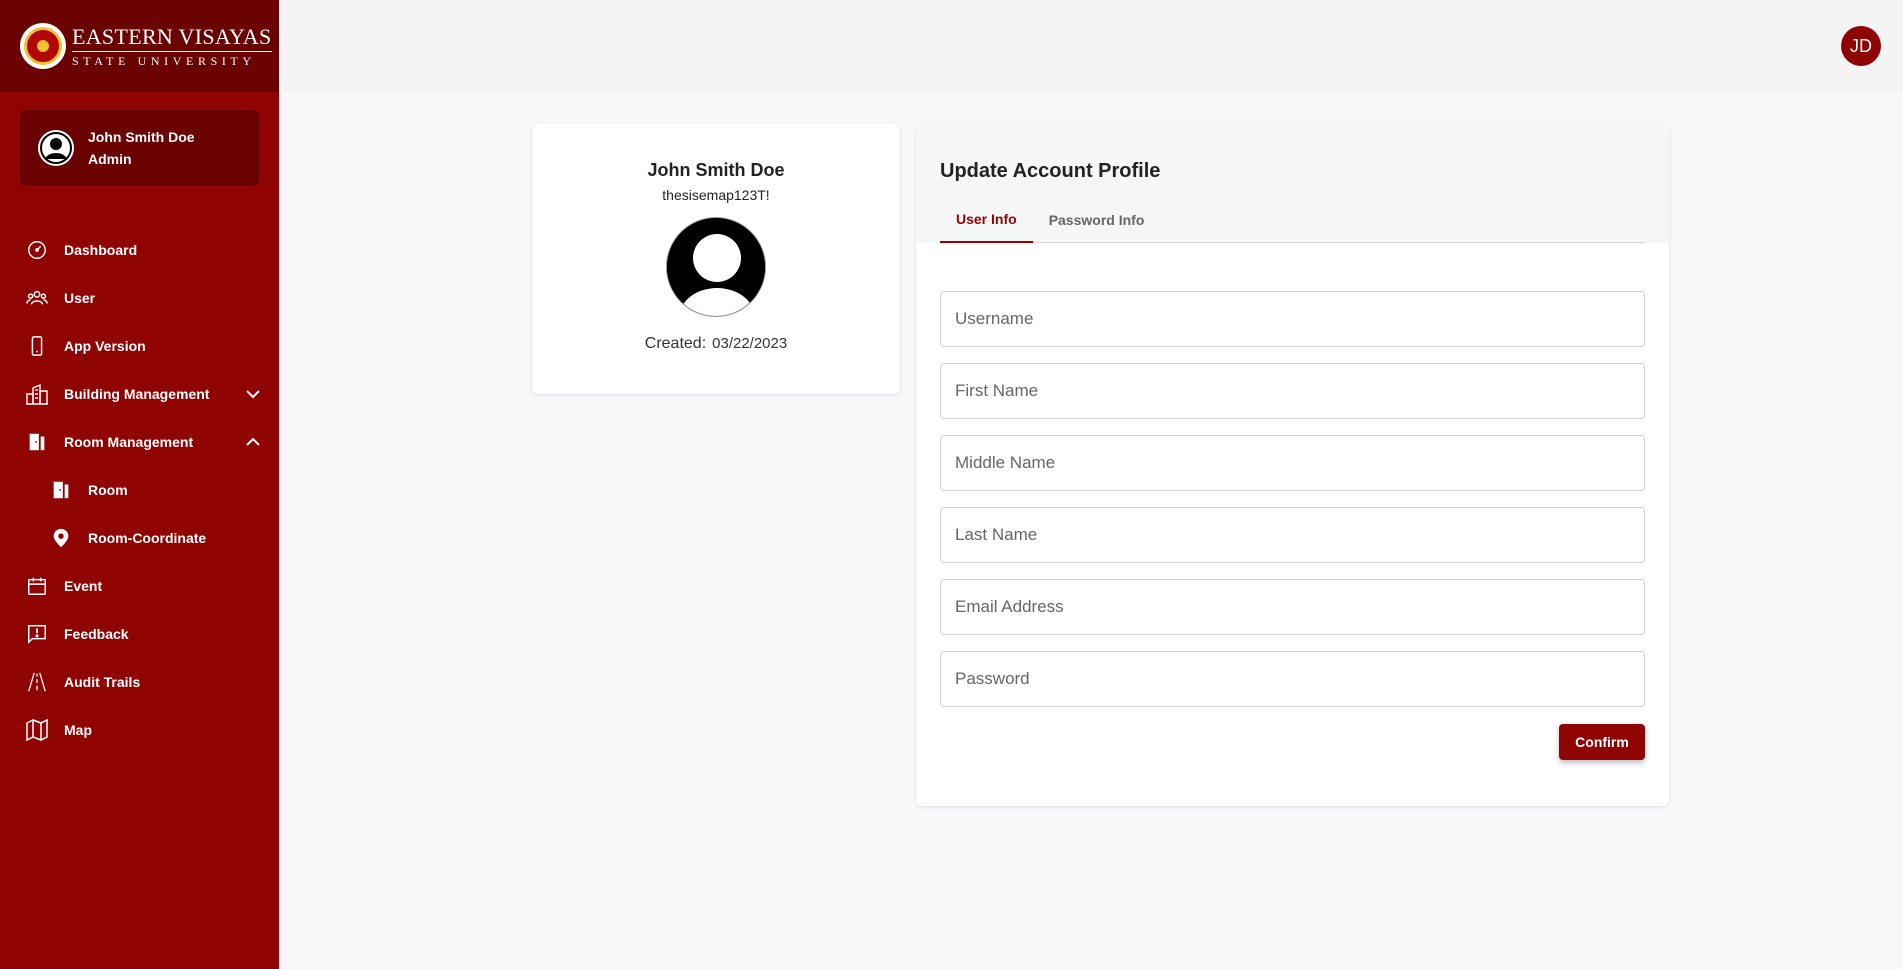 The height and width of the screenshot is (969, 1903). Describe the element at coordinates (139, 148) in the screenshot. I see `sidebar-user-card: John Smith Doe Admin` at that location.